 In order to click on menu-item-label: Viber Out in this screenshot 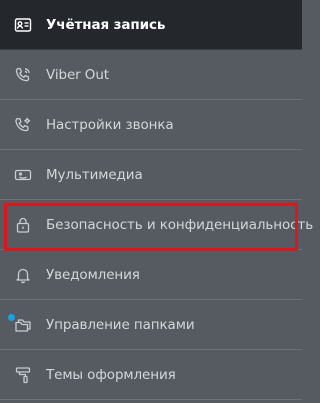, I will do `click(77, 74)`.